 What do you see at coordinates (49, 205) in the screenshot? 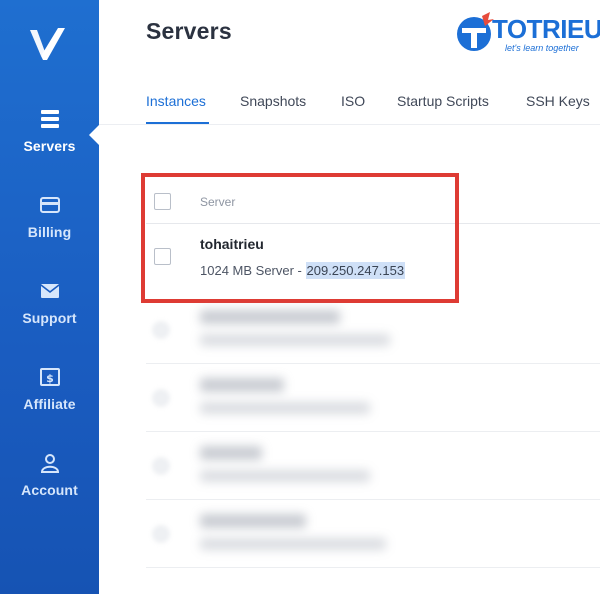
I see `credit-card-icon` at bounding box center [49, 205].